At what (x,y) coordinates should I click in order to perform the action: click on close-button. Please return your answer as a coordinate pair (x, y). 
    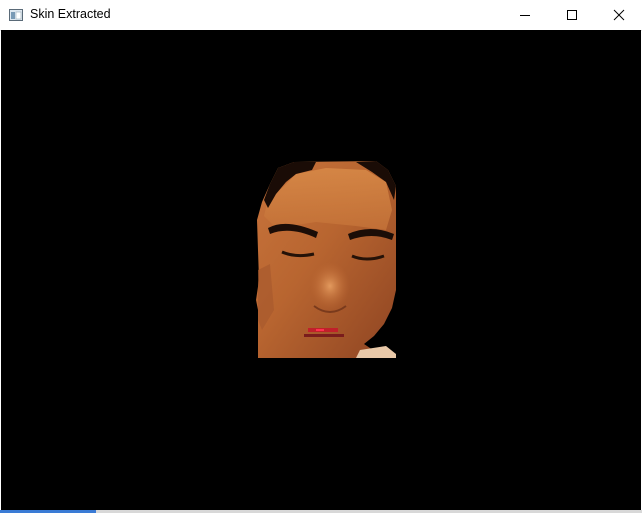
    Looking at the image, I should click on (619, 15).